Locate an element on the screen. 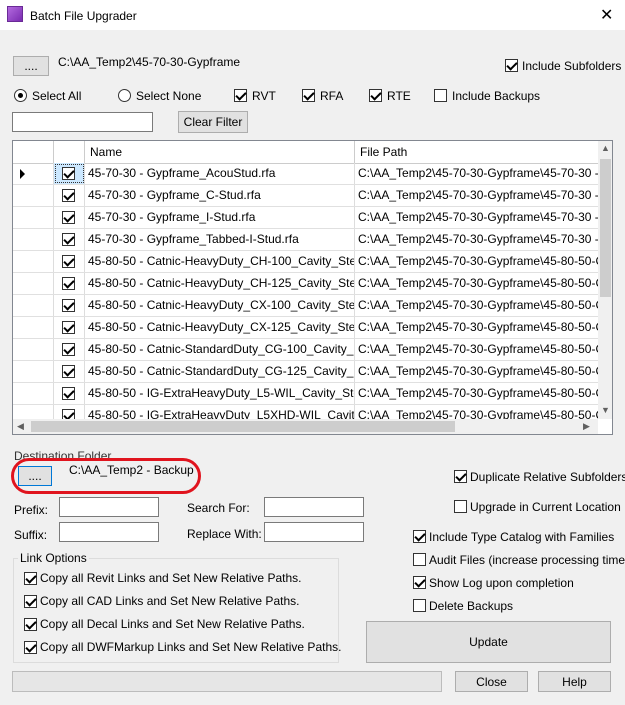  scroll-down-icon: ▼ is located at coordinates (605, 410).